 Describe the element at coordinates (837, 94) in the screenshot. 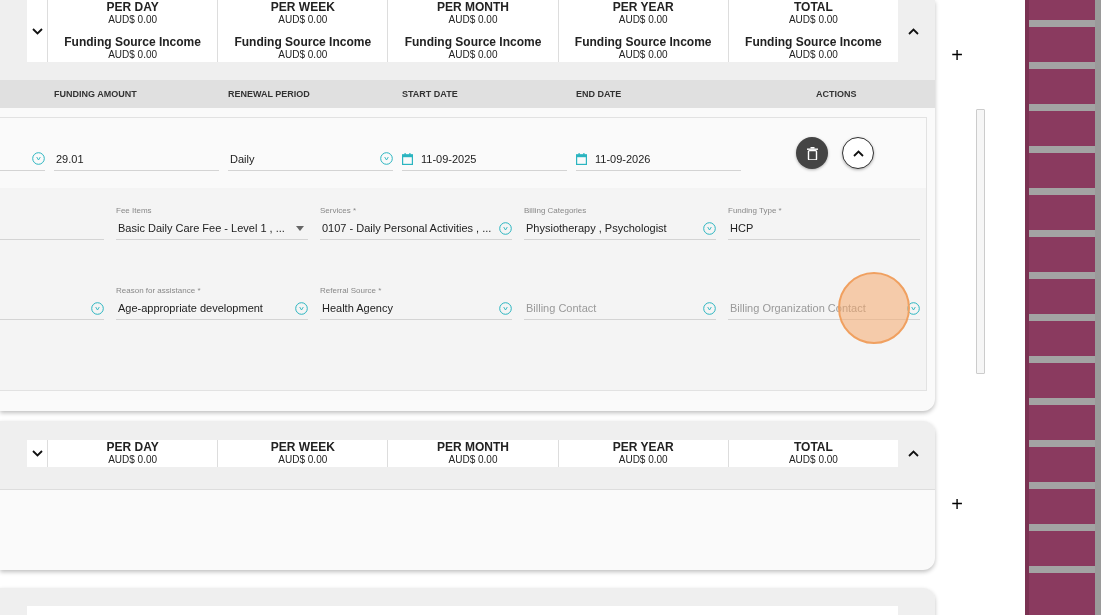

I see `column-header: ACTIONS` at that location.